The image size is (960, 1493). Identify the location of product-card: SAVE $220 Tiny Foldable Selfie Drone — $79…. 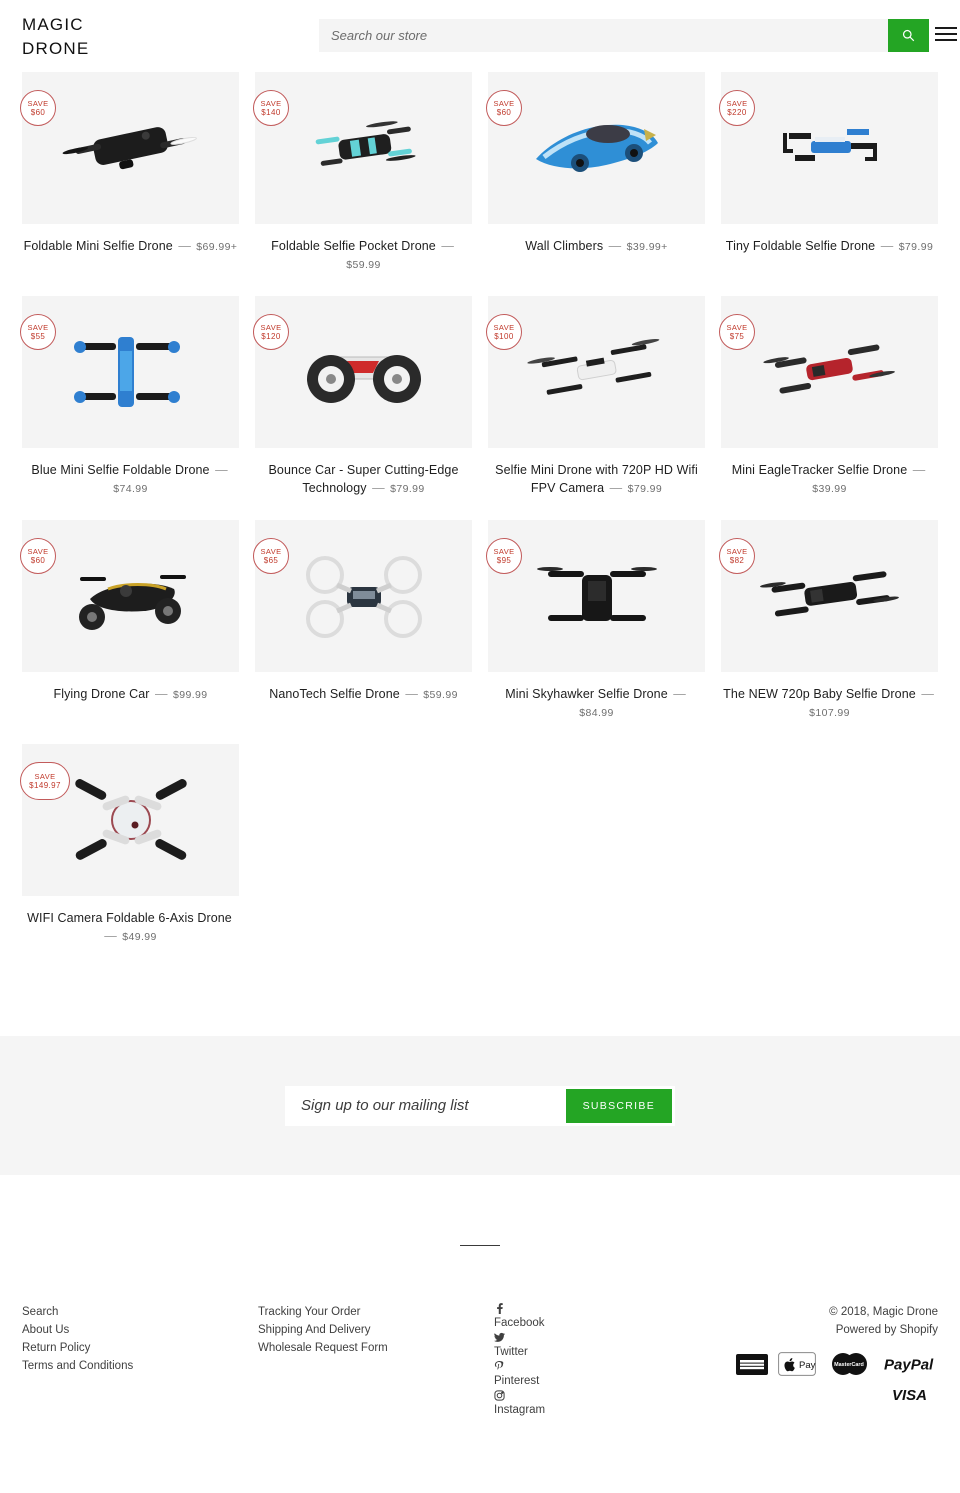
(829, 173).